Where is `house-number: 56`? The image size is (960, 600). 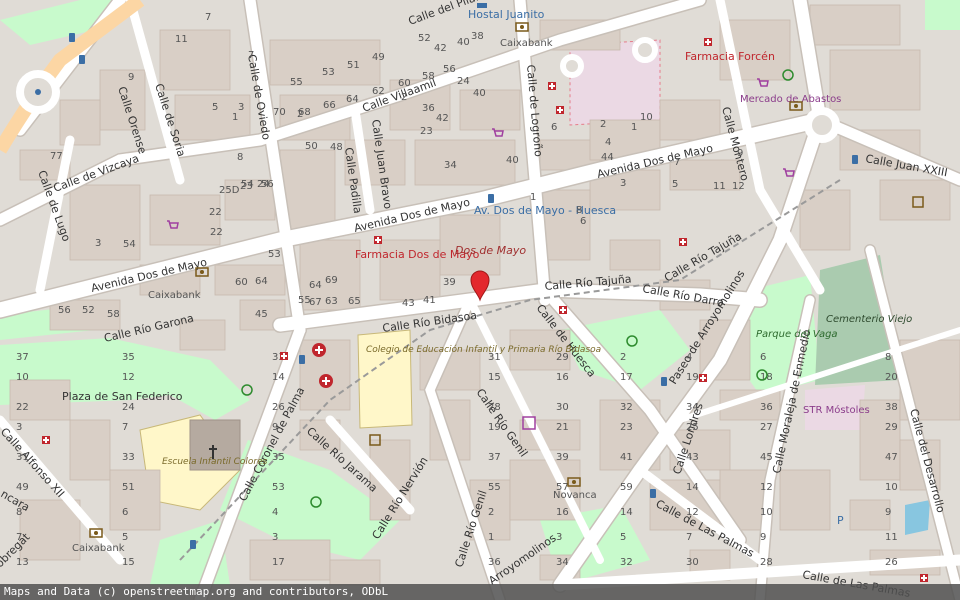 house-number: 56 is located at coordinates (64, 310).